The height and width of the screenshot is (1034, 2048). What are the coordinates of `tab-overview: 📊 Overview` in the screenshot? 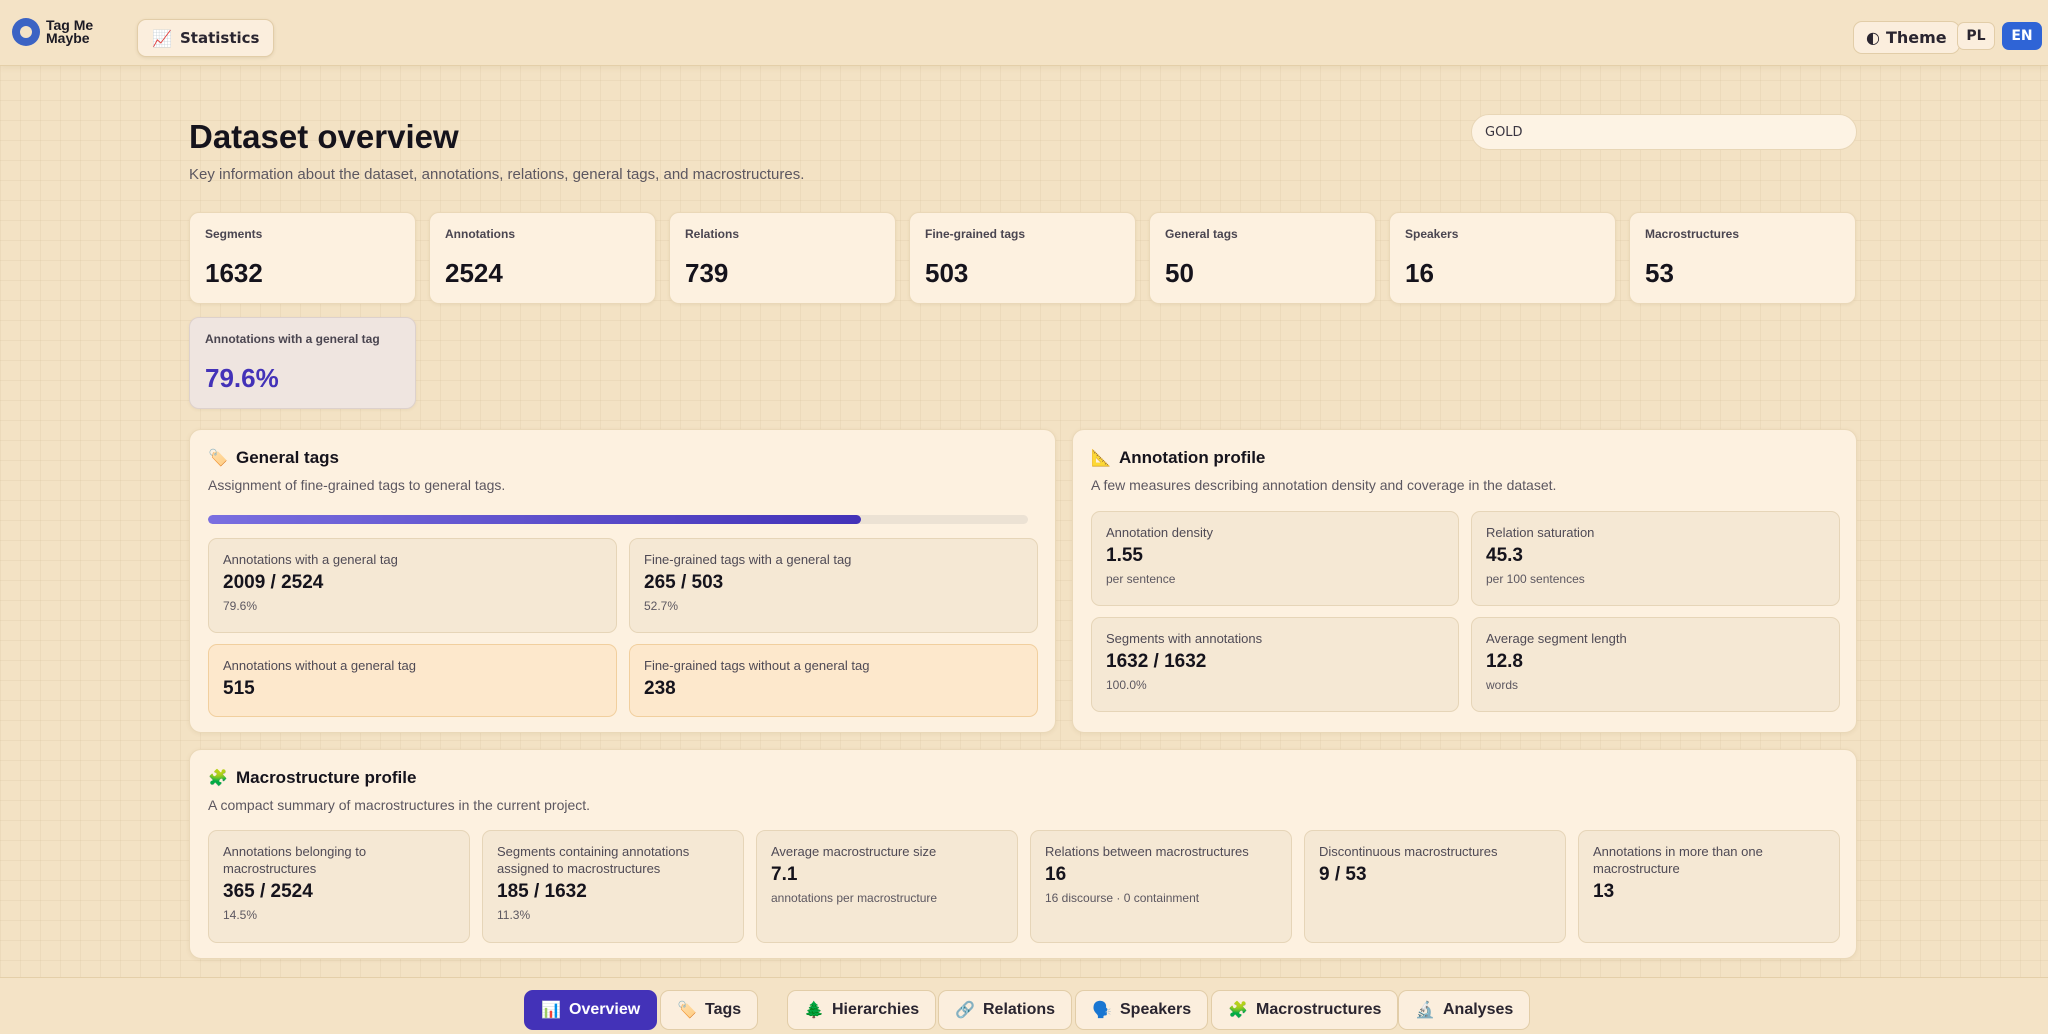 It's located at (591, 1010).